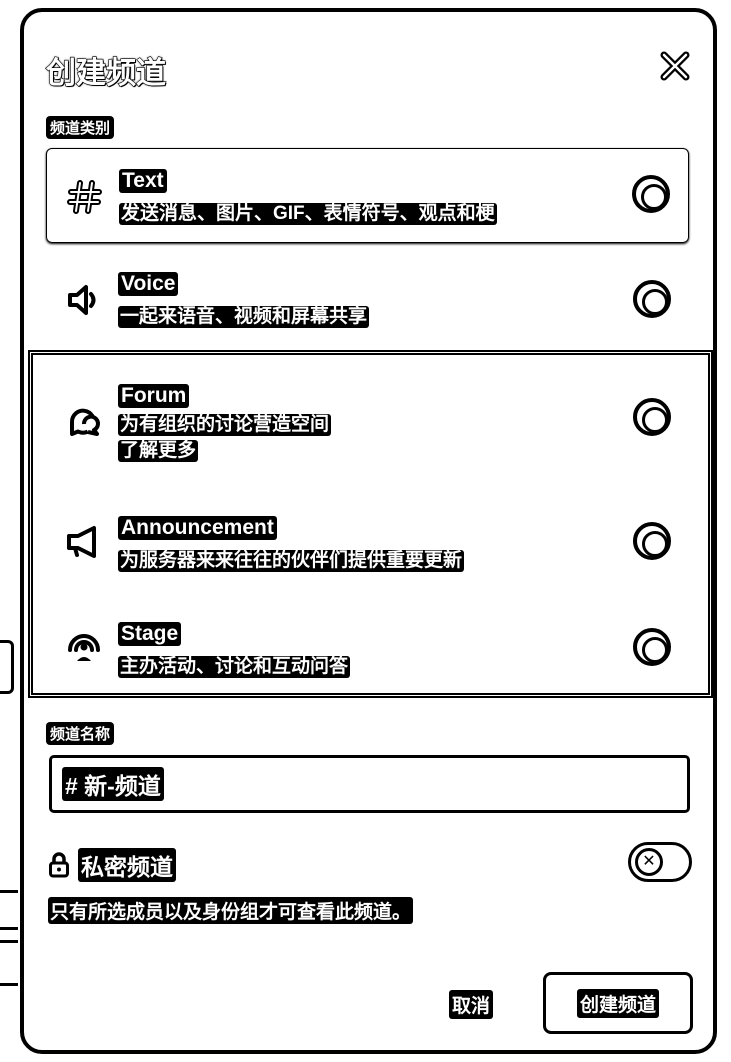  Describe the element at coordinates (308, 214) in the screenshot. I see `option-description: 发送消息、图片、GIF、表情符号、观点和梗` at that location.